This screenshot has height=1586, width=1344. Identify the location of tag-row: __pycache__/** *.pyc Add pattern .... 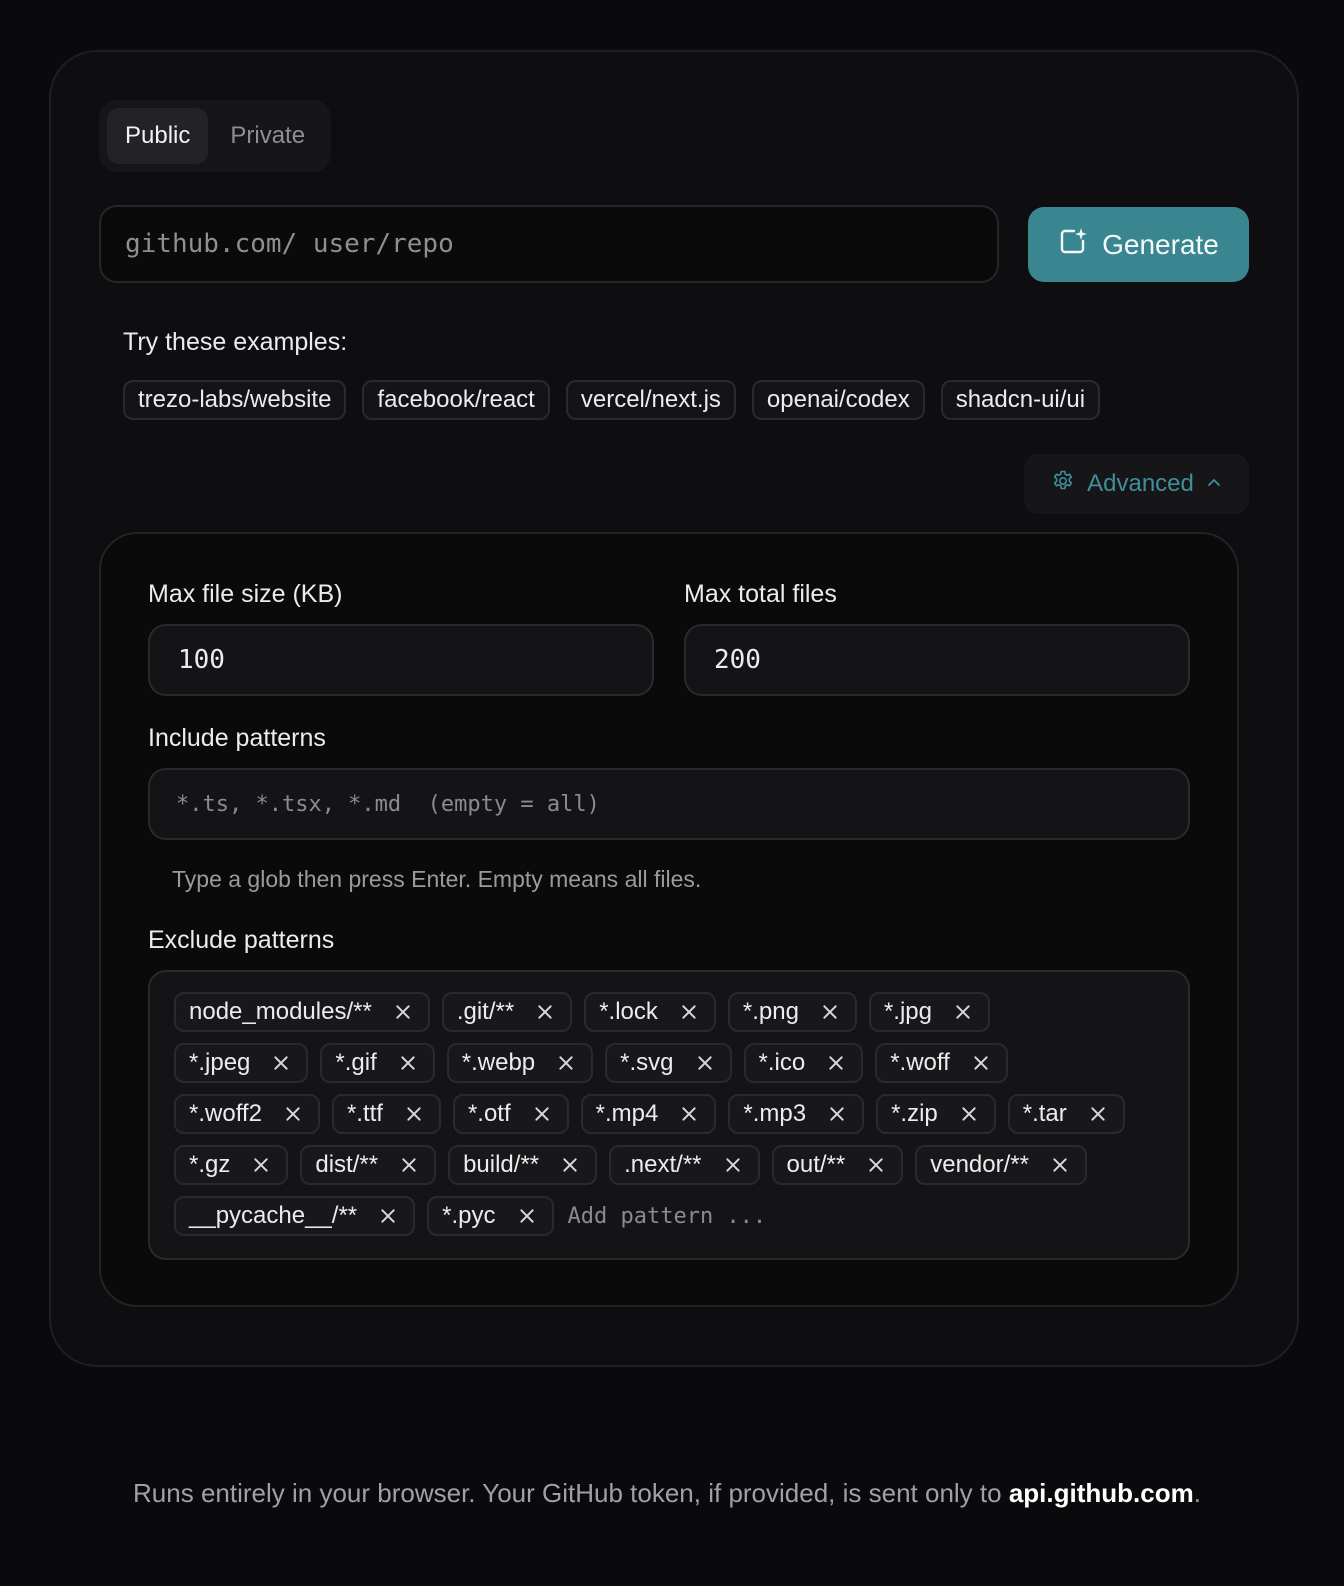
(669, 1216).